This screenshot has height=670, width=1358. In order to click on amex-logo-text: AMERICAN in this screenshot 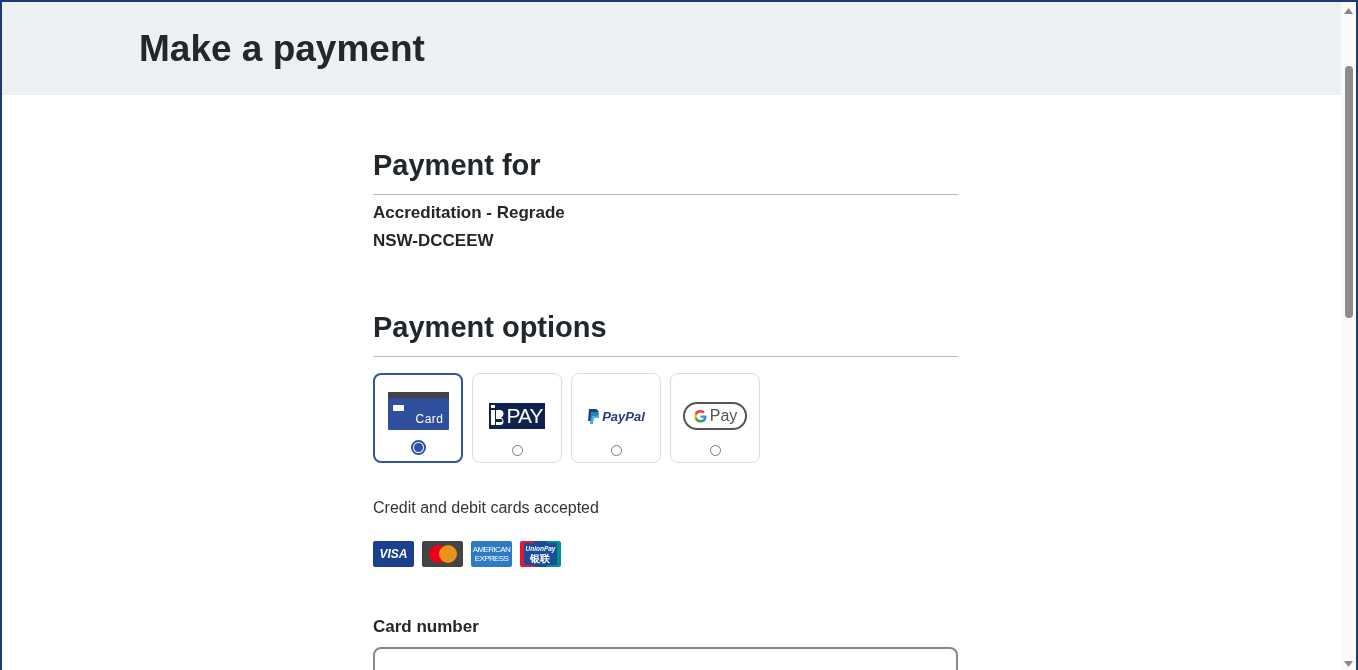, I will do `click(491, 549)`.